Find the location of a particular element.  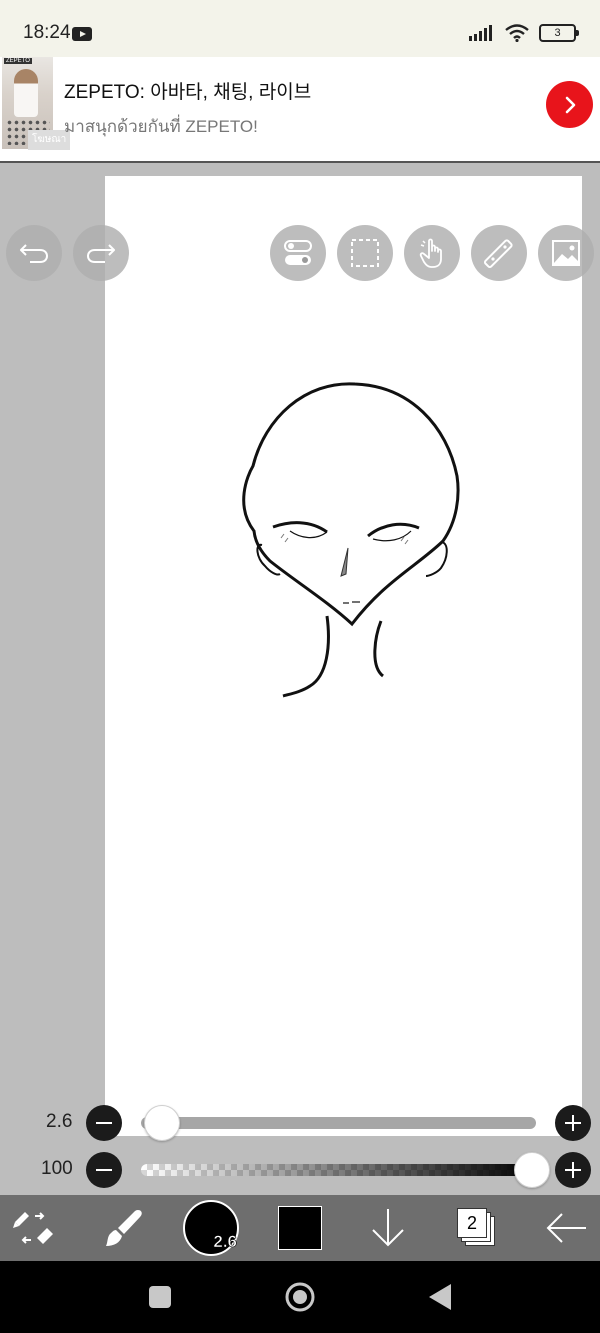

opacity-slider-knob is located at coordinates (532, 1170).